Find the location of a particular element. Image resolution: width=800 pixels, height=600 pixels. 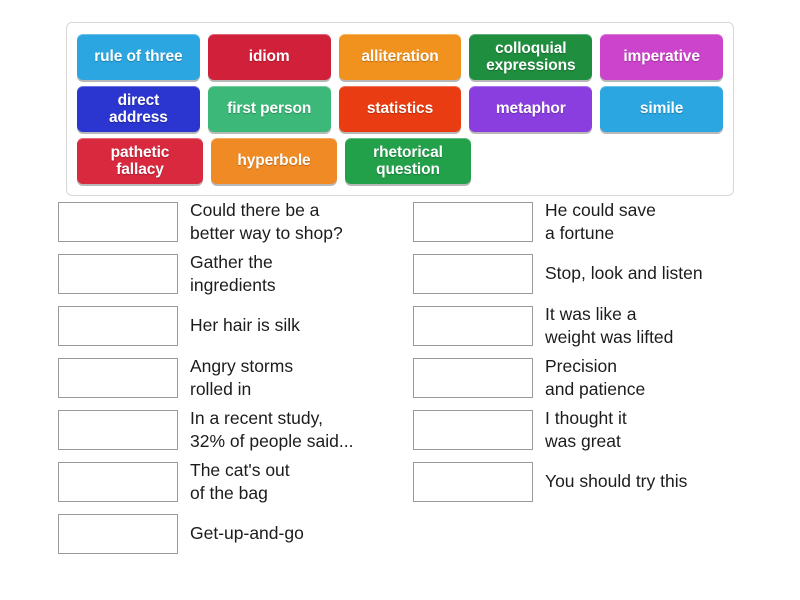

answer-tile: imperative is located at coordinates (661, 57).